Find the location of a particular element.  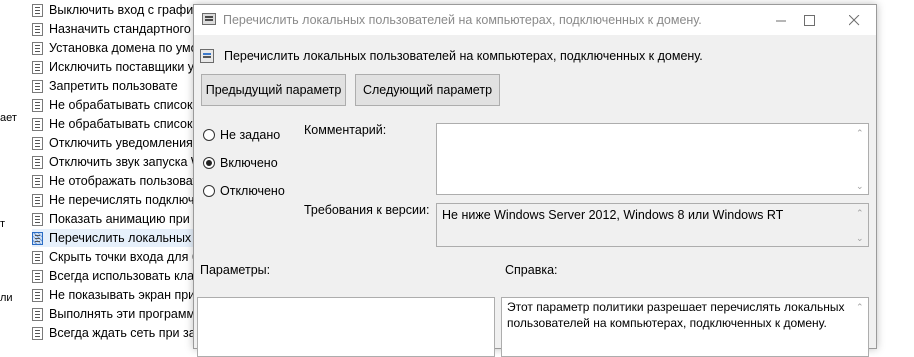

policy-list-item: Всегда ждать сеть при запу is located at coordinates (117, 333).